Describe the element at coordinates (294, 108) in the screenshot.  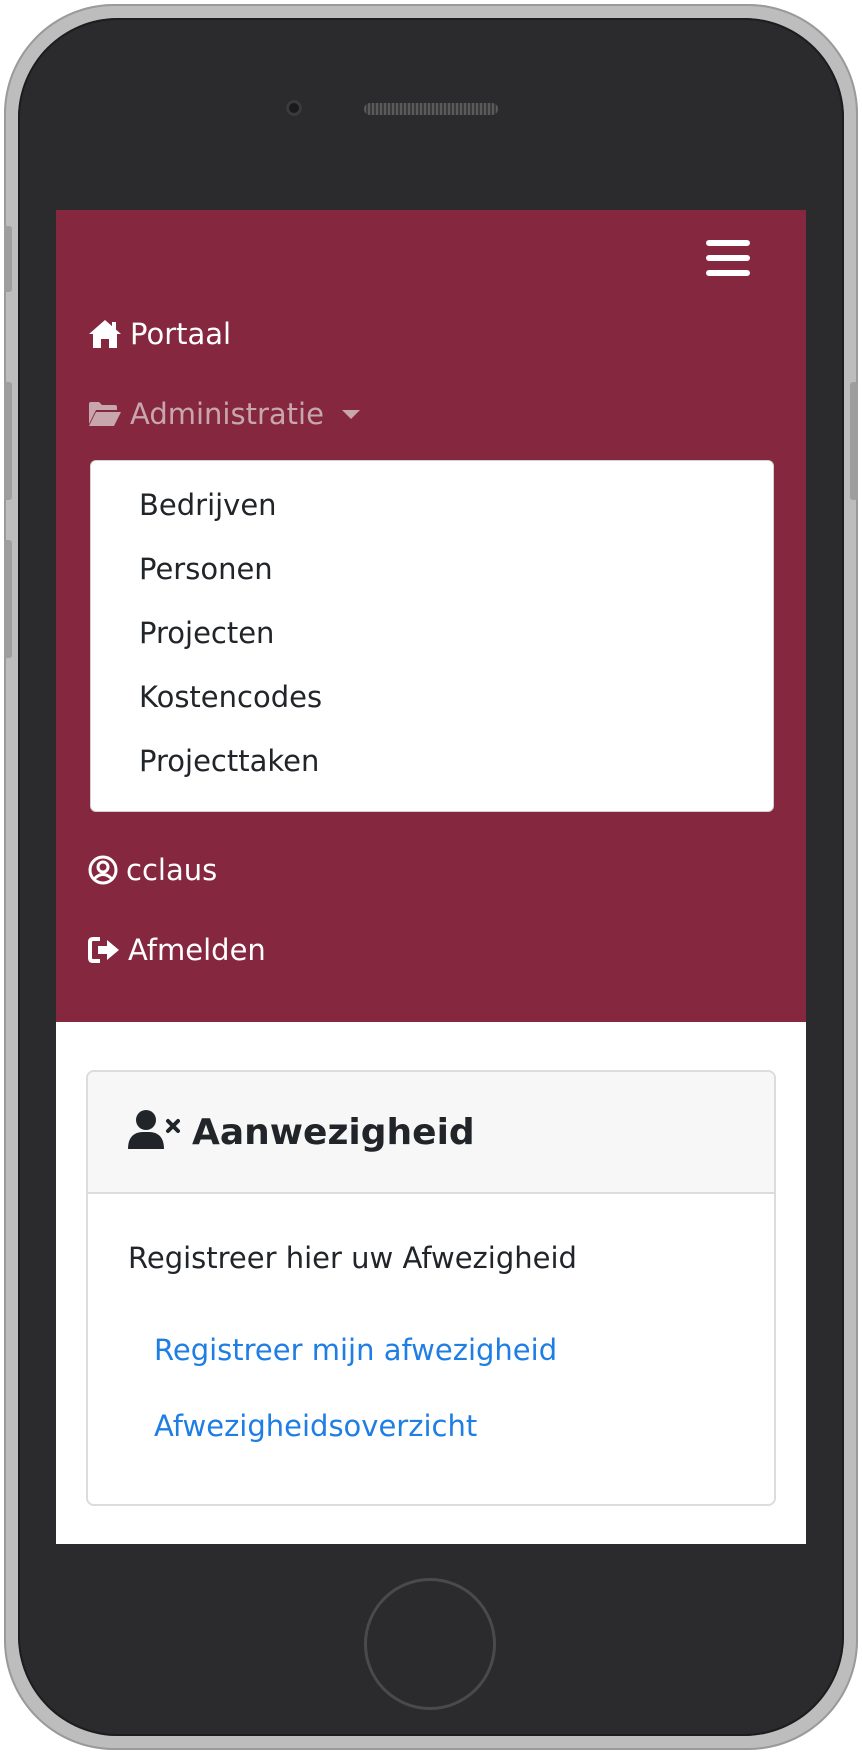
I see `front-camera` at that location.